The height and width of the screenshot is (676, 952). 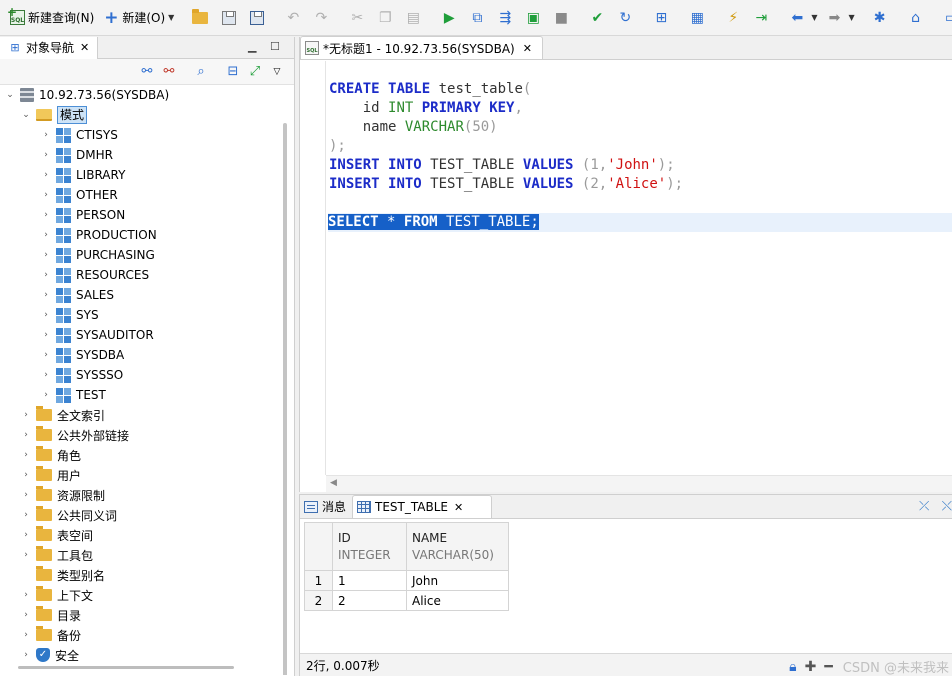 What do you see at coordinates (321, 18) in the screenshot?
I see `redo-button: ↷` at bounding box center [321, 18].